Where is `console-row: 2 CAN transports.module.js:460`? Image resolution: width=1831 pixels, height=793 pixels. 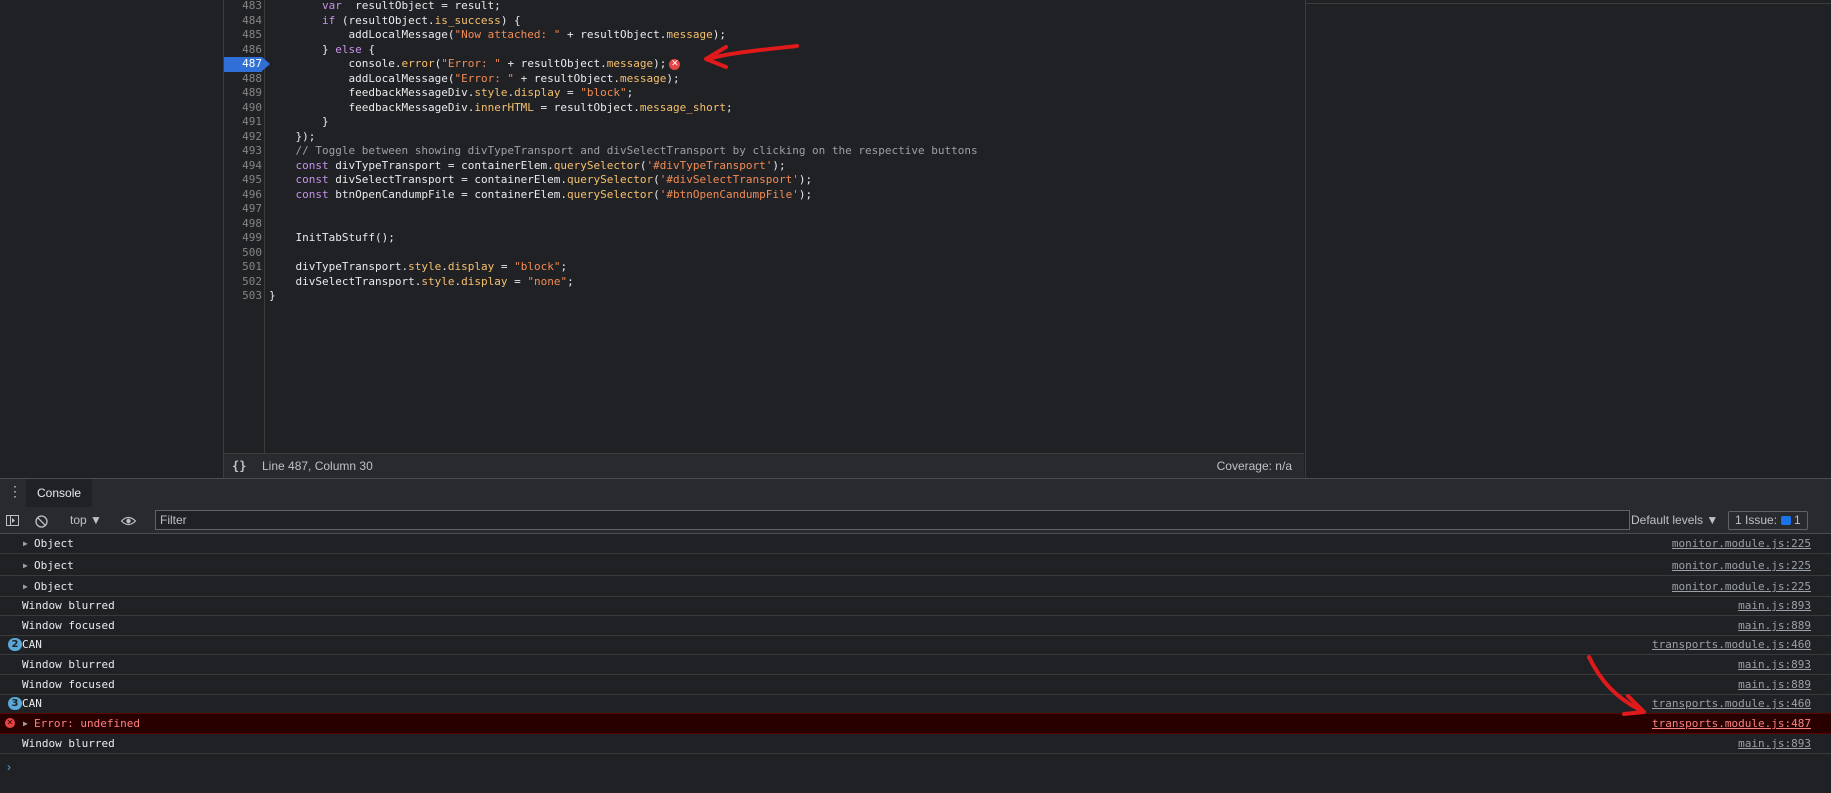 console-row: 2 CAN transports.module.js:460 is located at coordinates (915, 645).